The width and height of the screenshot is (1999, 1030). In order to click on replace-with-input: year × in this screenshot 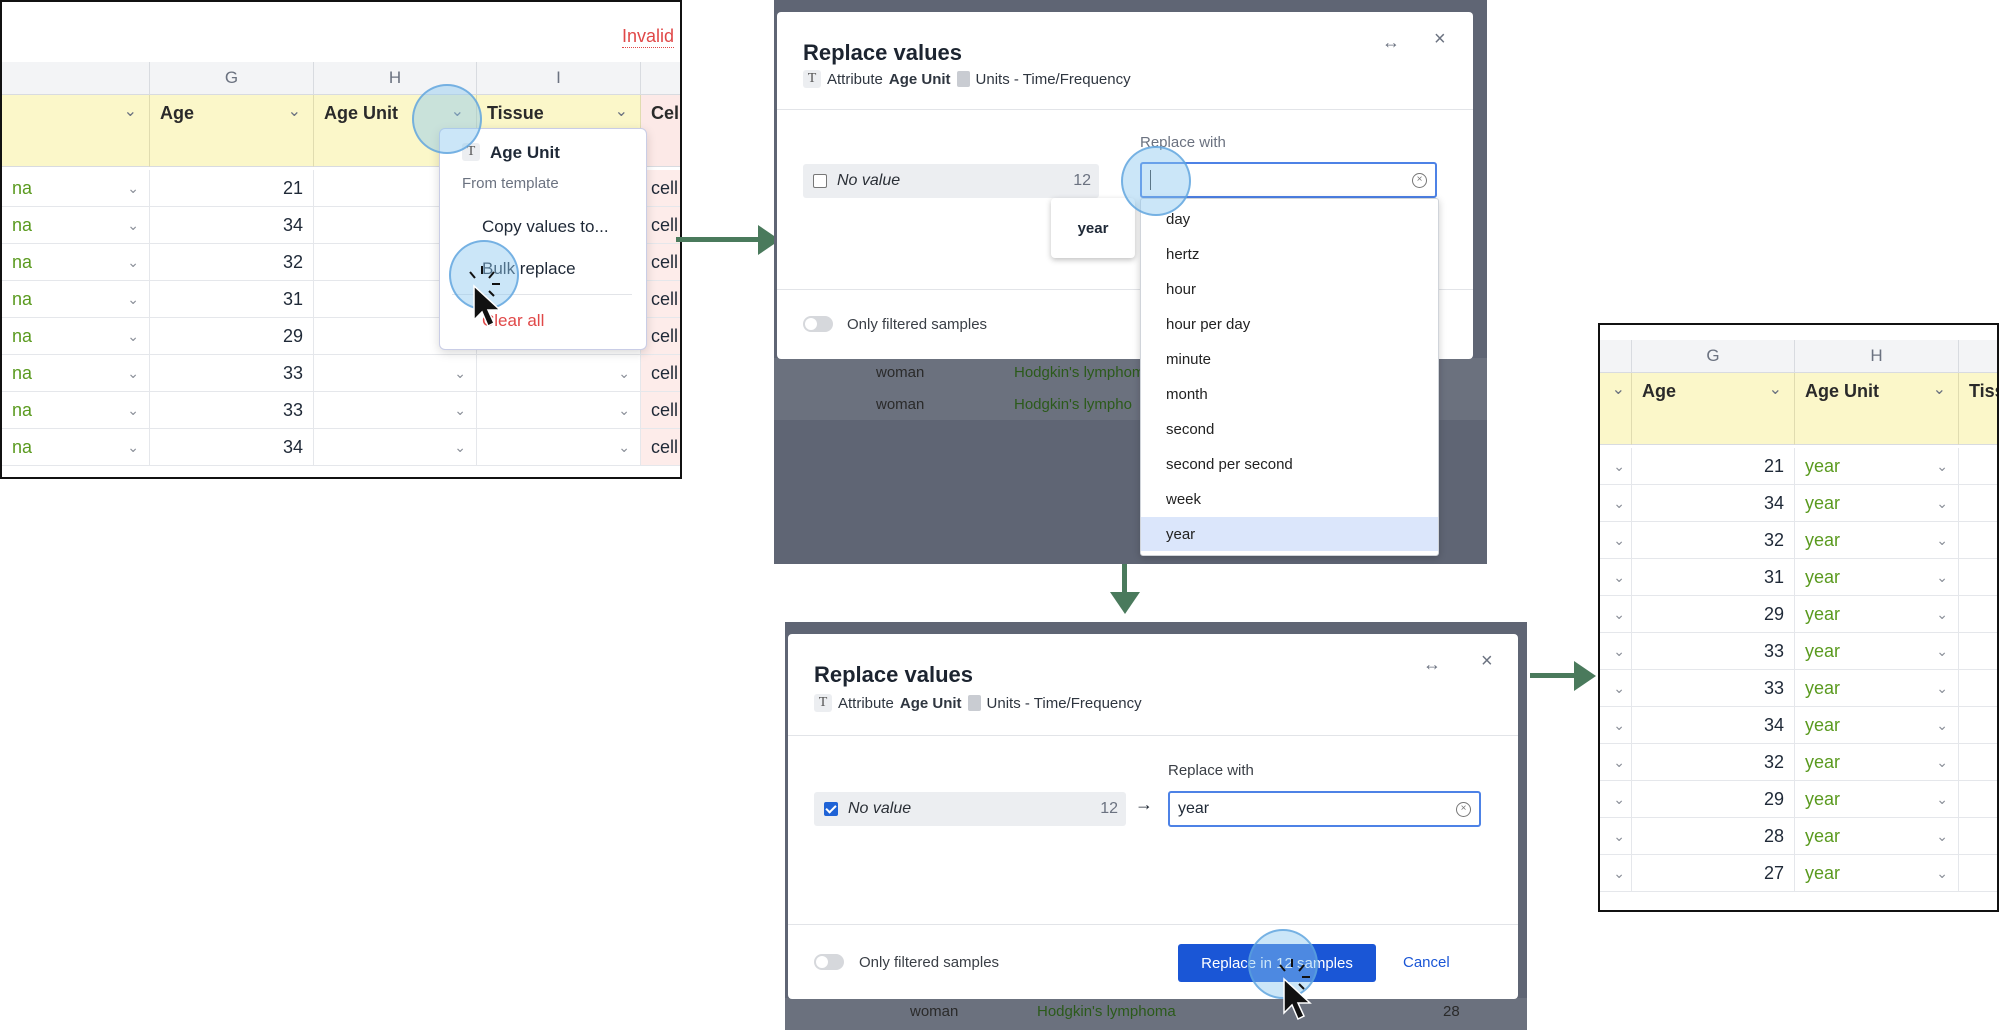, I will do `click(1324, 809)`.